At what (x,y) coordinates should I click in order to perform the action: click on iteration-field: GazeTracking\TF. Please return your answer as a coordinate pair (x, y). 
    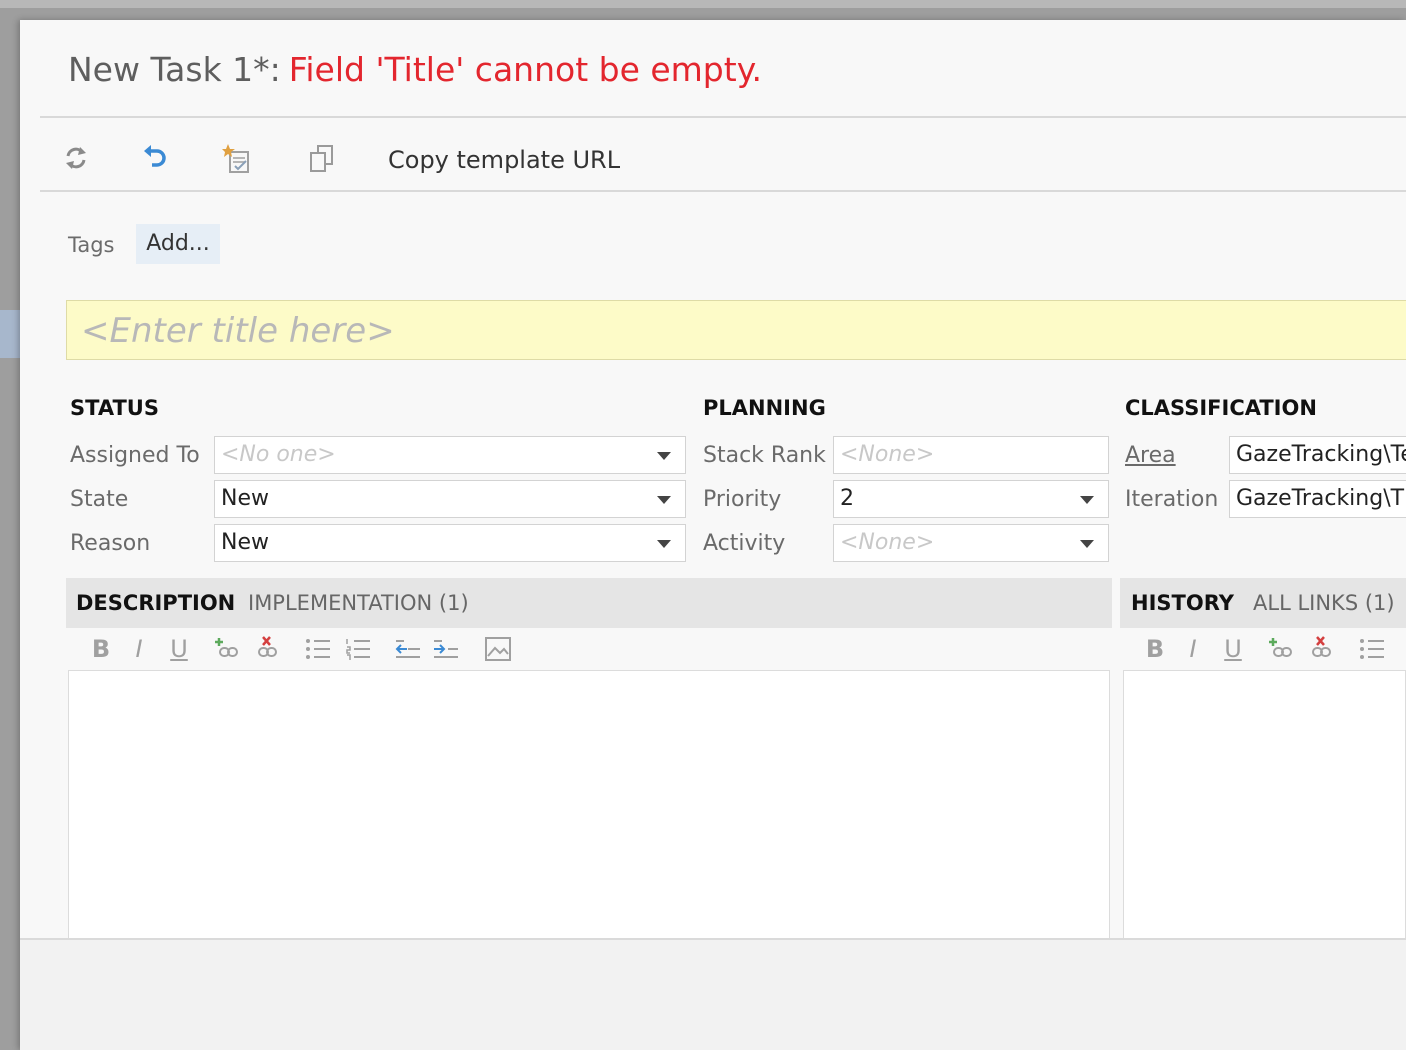
    Looking at the image, I should click on (1317, 499).